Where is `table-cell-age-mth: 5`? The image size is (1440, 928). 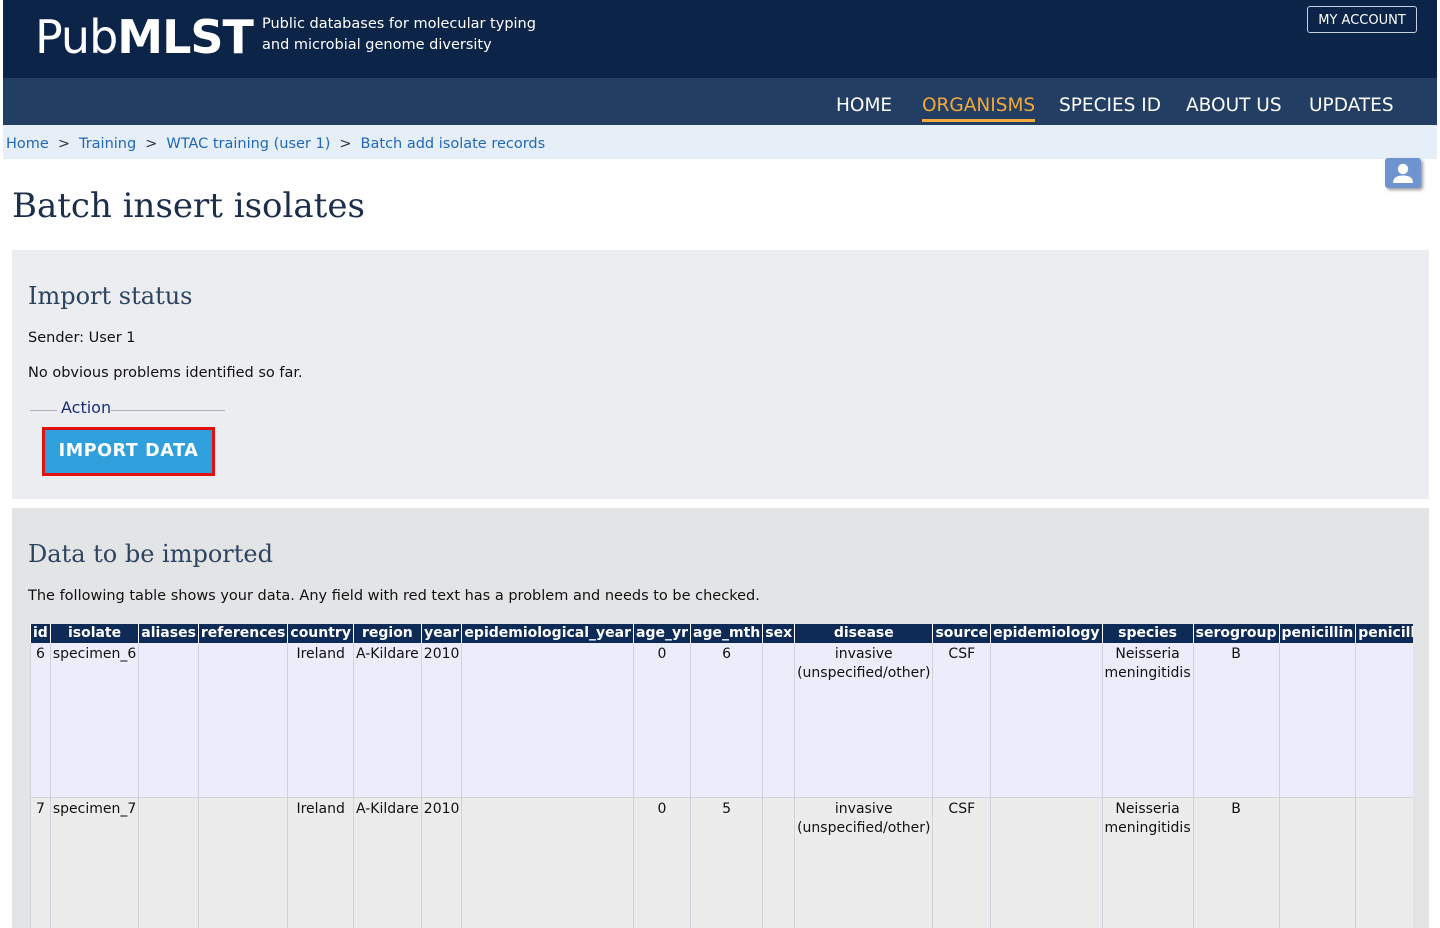
table-cell-age-mth: 5 is located at coordinates (727, 863).